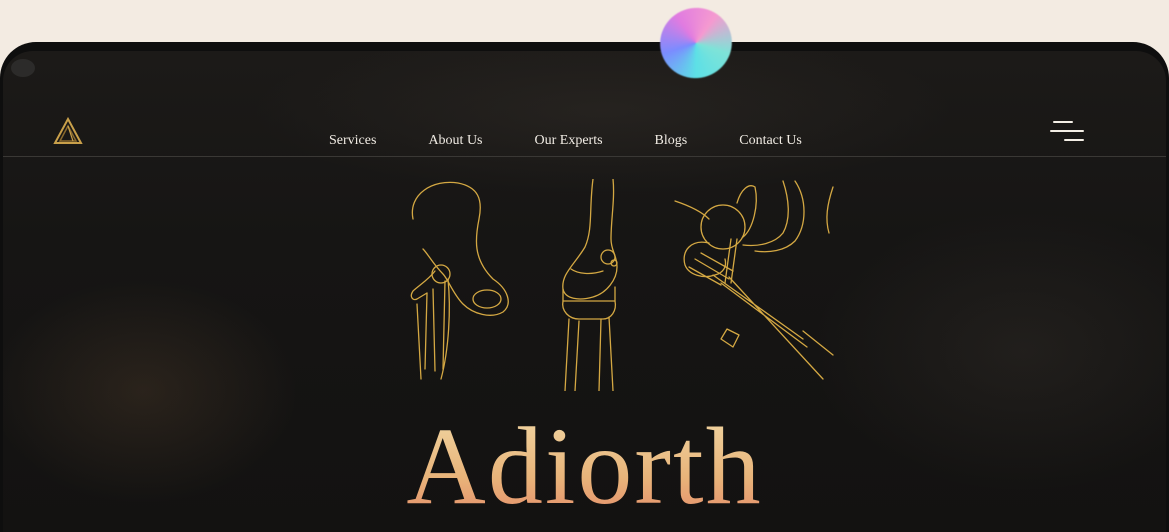  I want to click on nav-link-services: Services, so click(352, 141).